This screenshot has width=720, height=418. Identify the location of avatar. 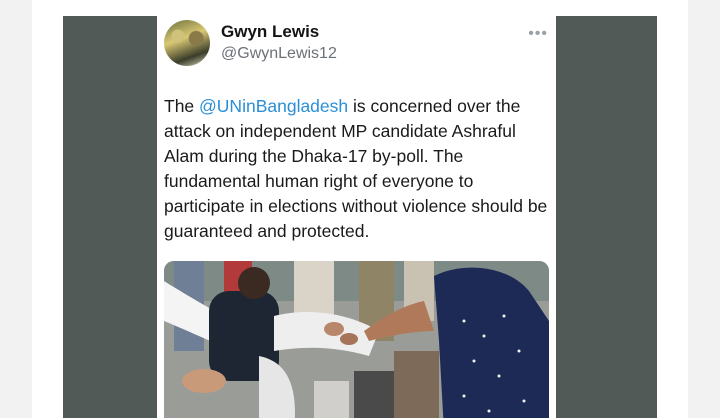
(187, 43).